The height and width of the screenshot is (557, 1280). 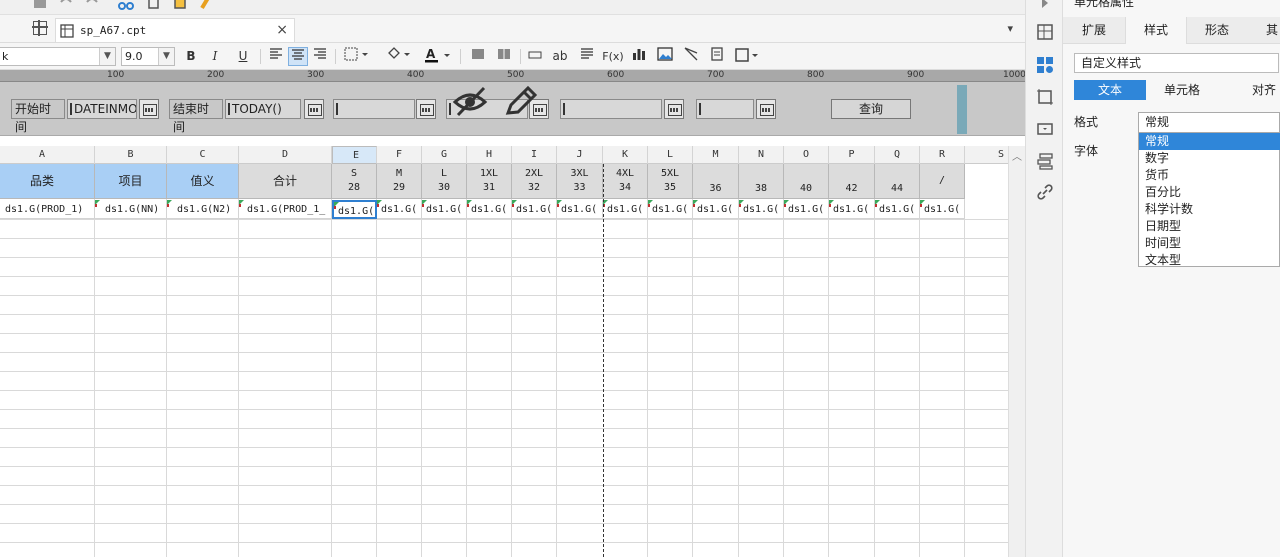 What do you see at coordinates (1045, 65) in the screenshot?
I see `cell-attributes-icon` at bounding box center [1045, 65].